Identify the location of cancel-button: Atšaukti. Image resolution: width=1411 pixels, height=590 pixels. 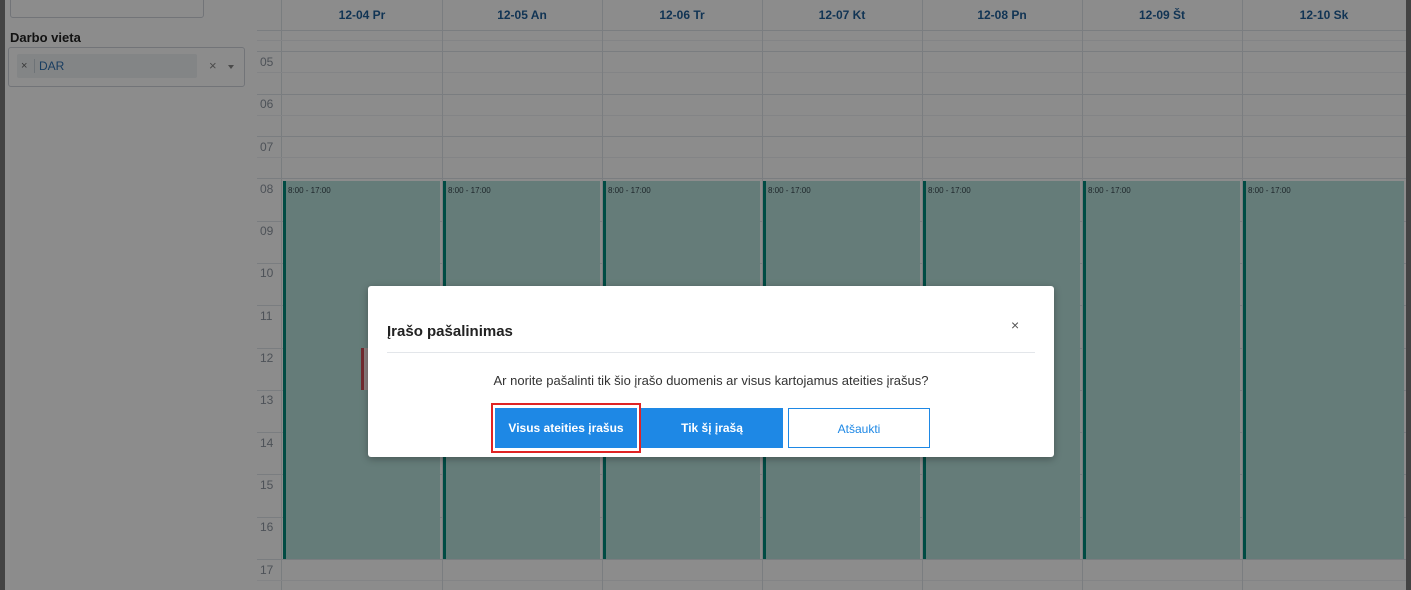
(859, 428).